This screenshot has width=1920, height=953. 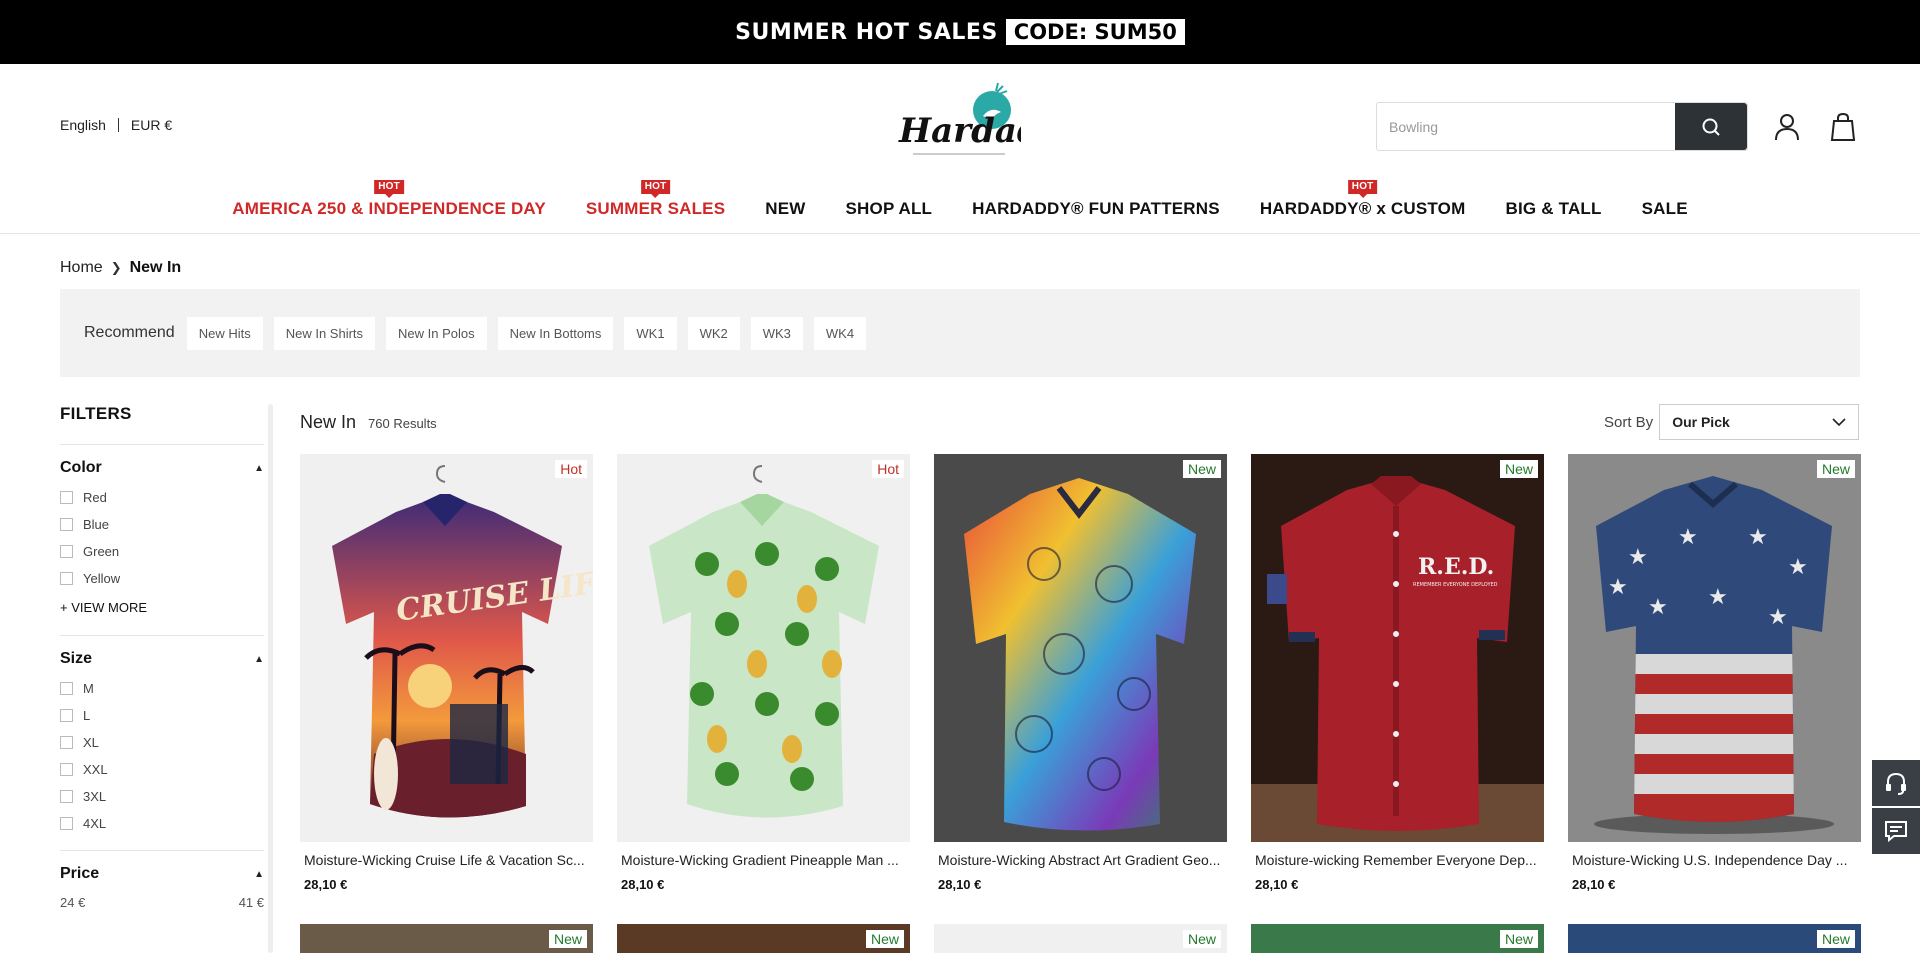 I want to click on account-button, so click(x=1787, y=127).